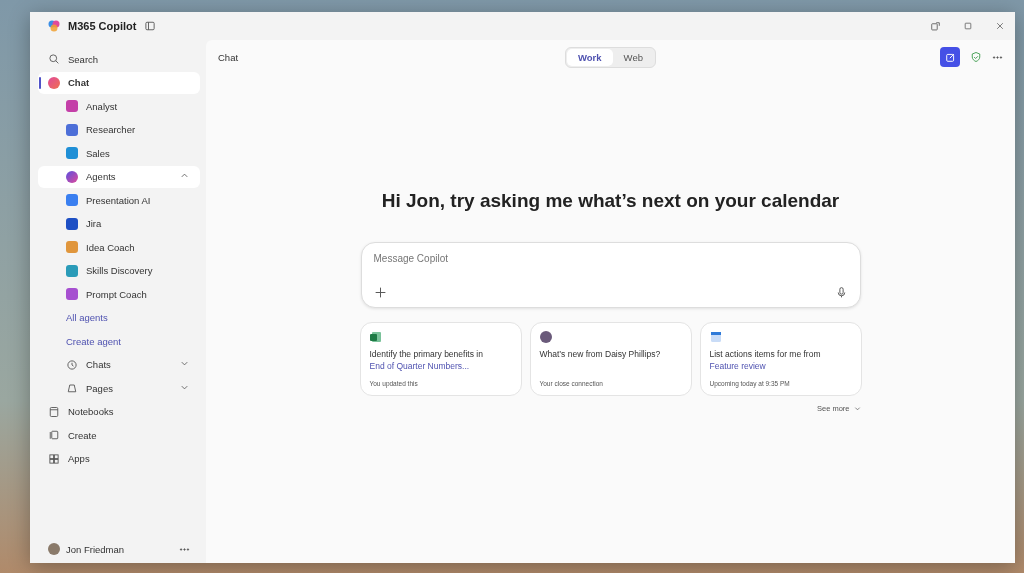 Image resolution: width=1024 pixels, height=573 pixels. I want to click on sidebar-icon, so click(150, 26).